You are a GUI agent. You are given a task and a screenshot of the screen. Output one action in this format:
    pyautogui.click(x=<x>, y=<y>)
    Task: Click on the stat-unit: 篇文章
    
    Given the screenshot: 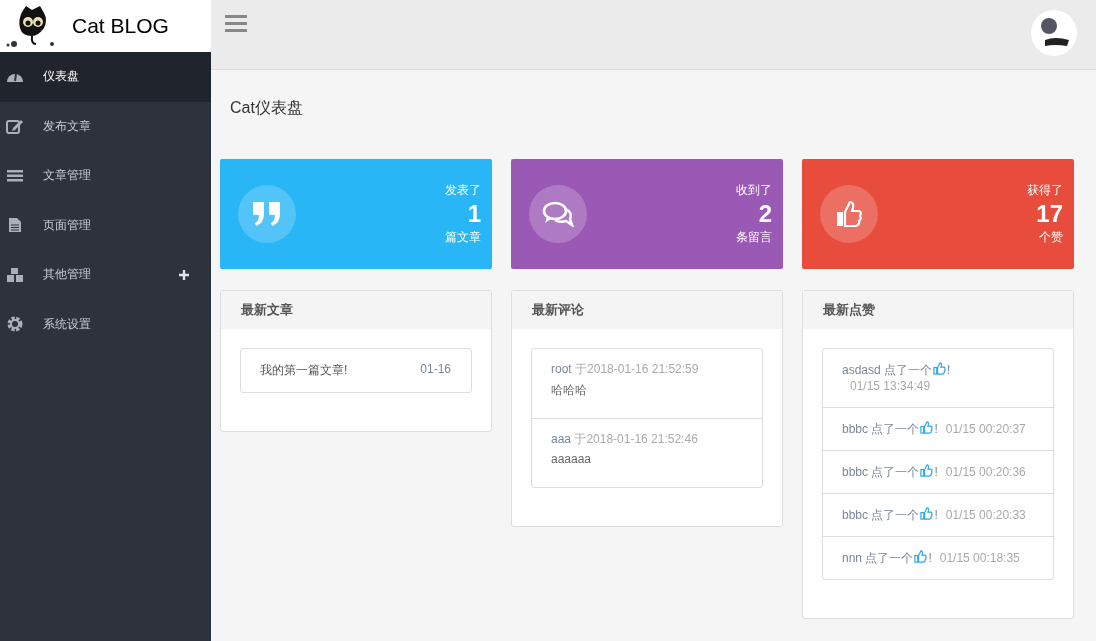 What is the action you would take?
    pyautogui.click(x=463, y=237)
    